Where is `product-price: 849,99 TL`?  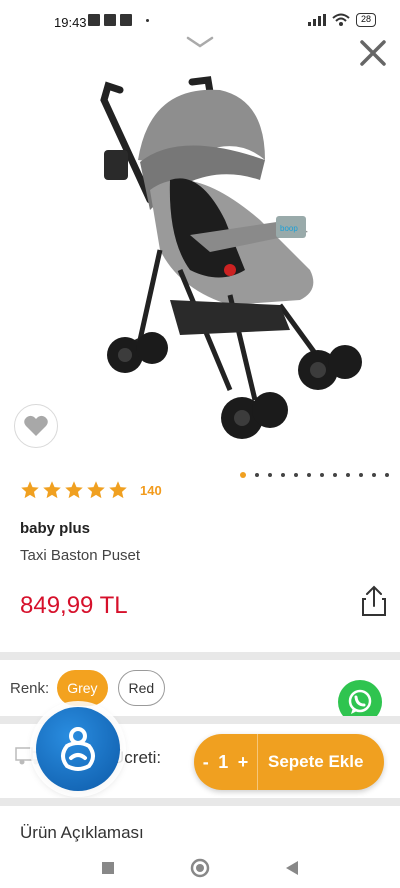
product-price: 849,99 TL is located at coordinates (74, 605).